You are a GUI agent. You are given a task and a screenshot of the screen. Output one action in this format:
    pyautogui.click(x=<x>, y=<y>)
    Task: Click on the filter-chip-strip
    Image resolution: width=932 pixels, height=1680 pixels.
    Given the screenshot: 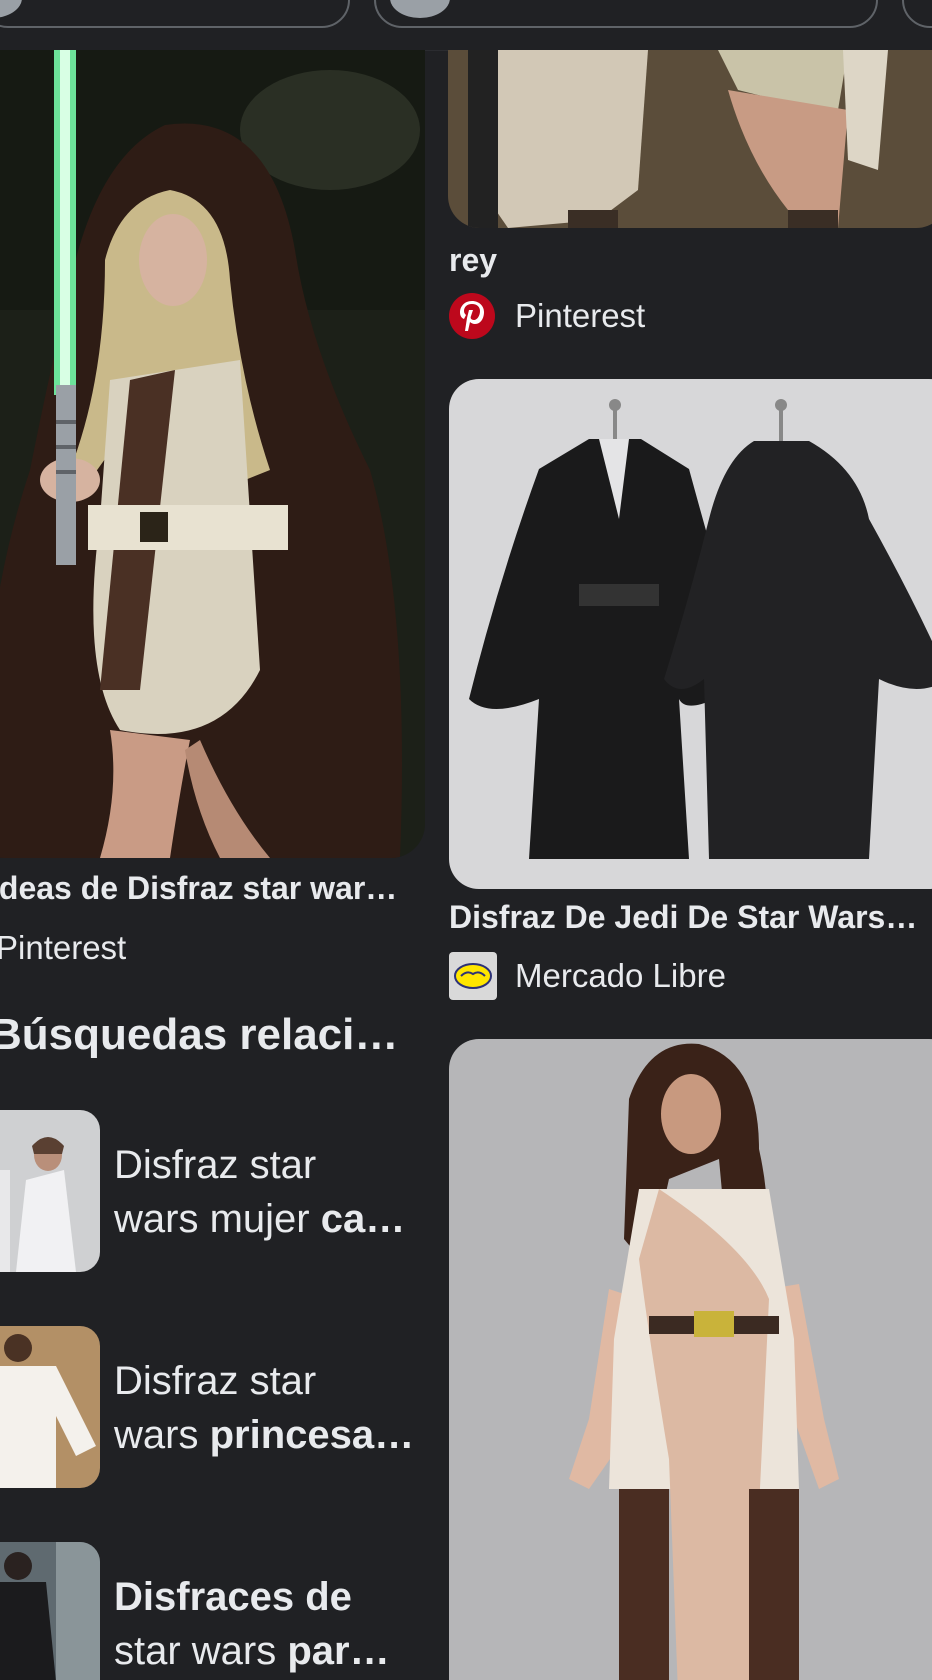 What is the action you would take?
    pyautogui.click(x=466, y=25)
    